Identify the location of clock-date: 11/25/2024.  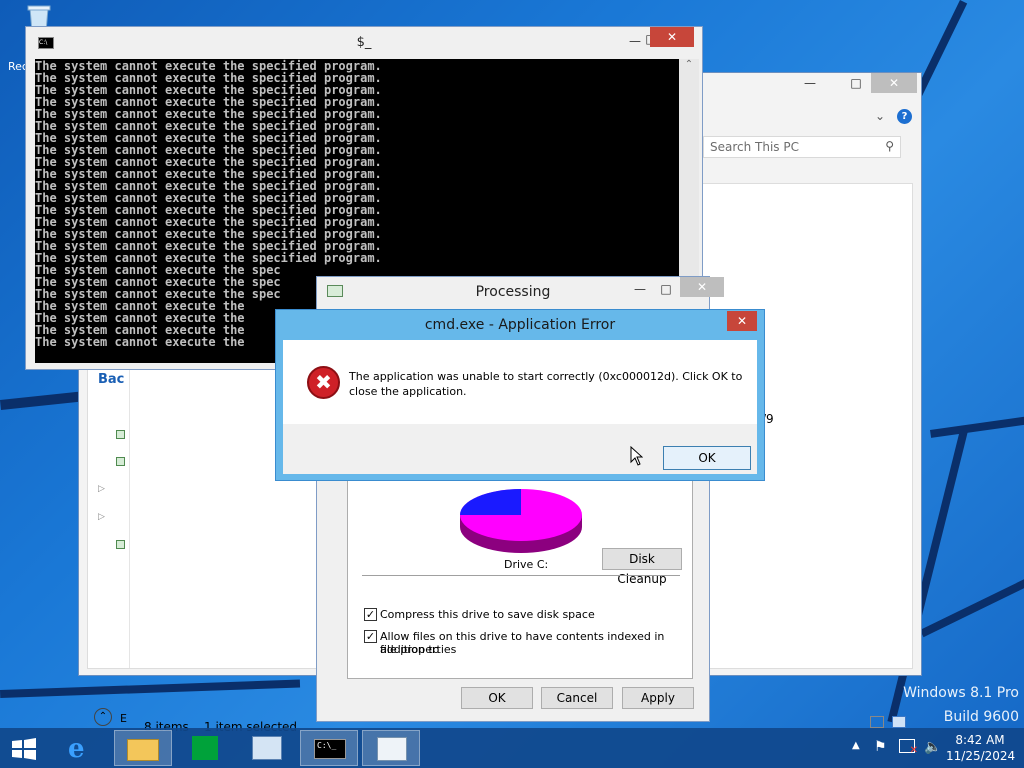
(980, 756).